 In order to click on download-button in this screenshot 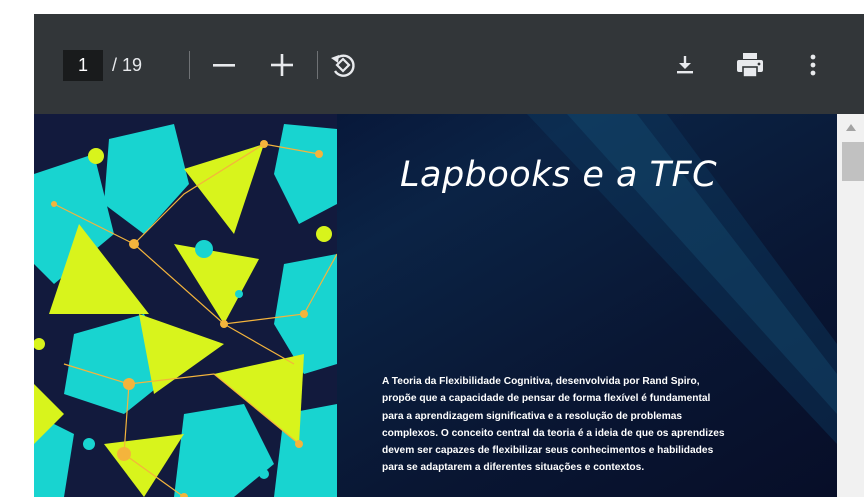, I will do `click(685, 65)`.